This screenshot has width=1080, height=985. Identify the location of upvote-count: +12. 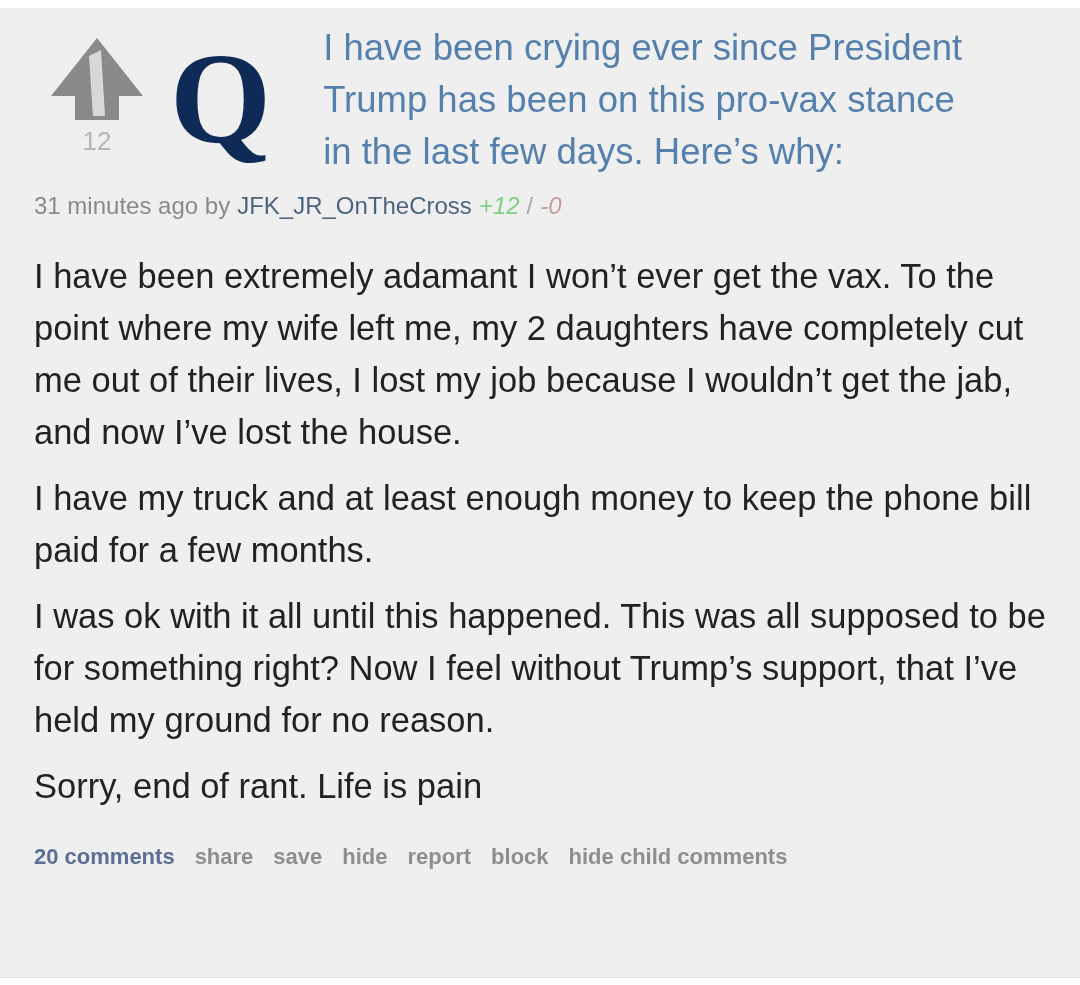
(499, 206).